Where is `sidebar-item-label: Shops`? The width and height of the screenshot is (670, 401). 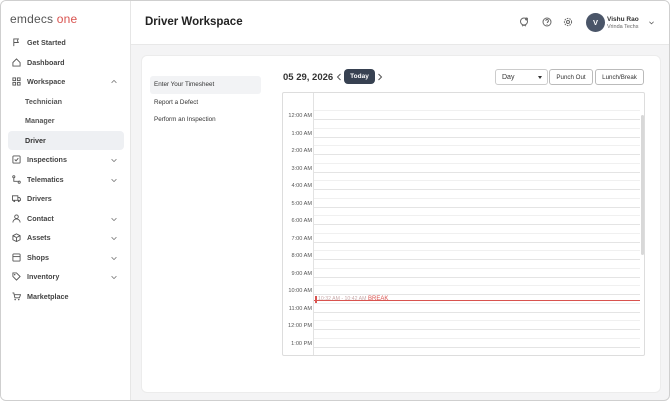 sidebar-item-label: Shops is located at coordinates (38, 257).